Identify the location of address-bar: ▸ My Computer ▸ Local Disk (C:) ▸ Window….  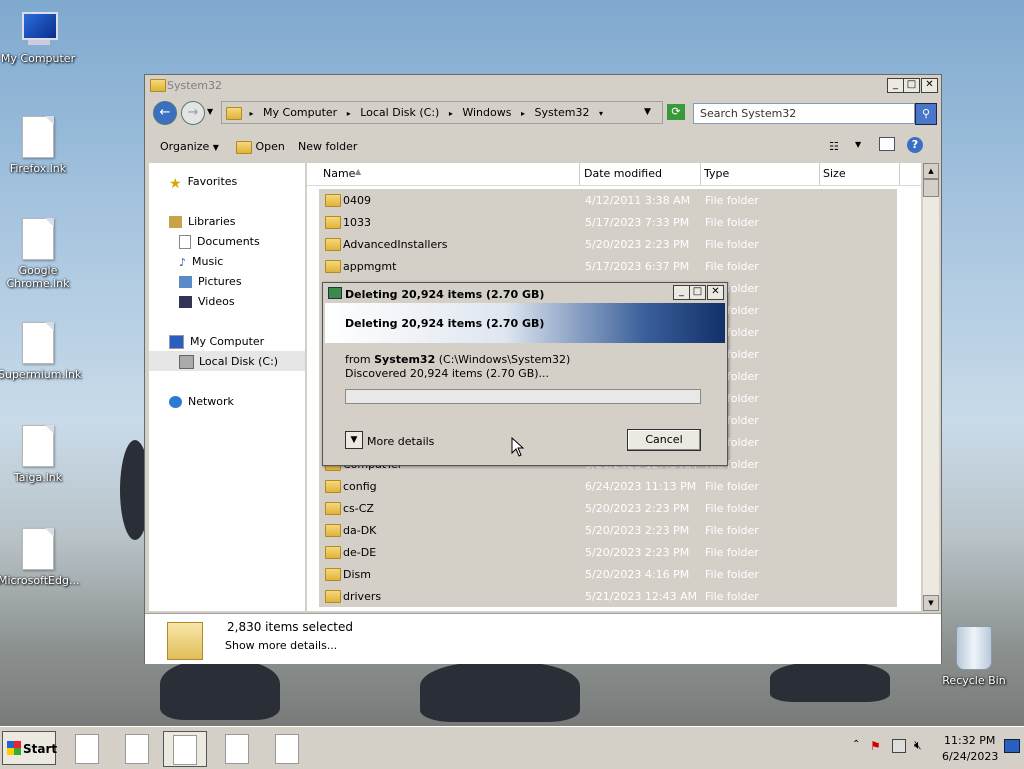
(442, 112).